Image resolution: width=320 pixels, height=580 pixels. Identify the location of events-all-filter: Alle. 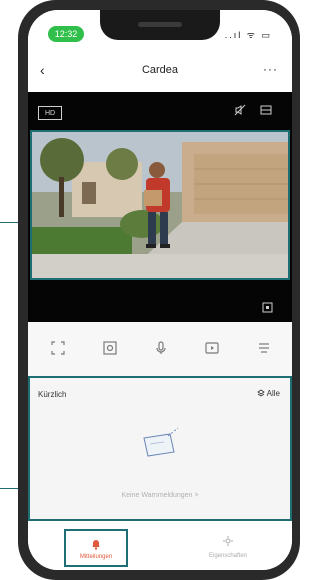
(268, 393).